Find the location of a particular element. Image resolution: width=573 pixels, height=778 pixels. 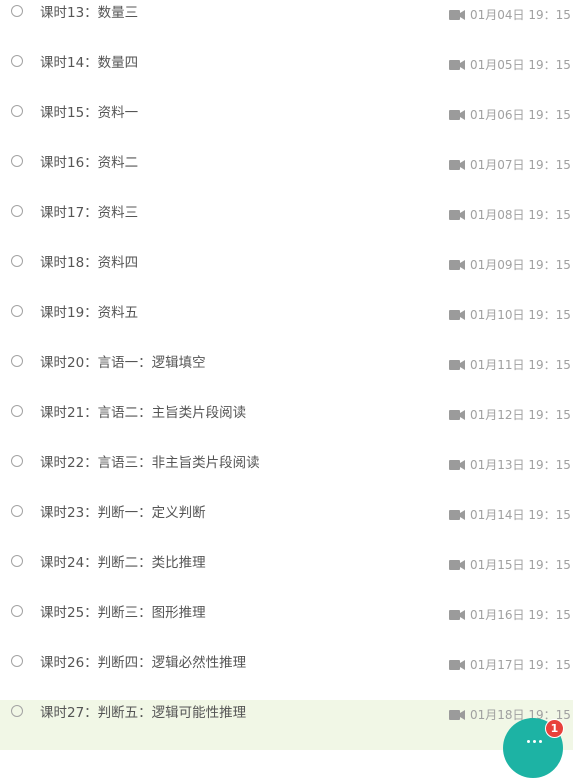

lesson-time: 01月11日 19：15 is located at coordinates (520, 365).